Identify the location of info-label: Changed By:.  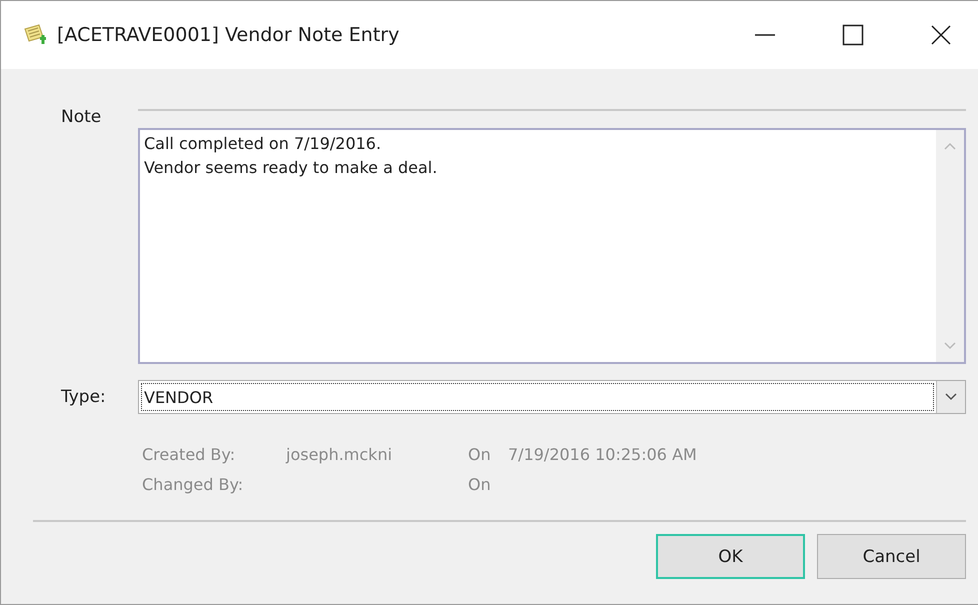
(193, 485).